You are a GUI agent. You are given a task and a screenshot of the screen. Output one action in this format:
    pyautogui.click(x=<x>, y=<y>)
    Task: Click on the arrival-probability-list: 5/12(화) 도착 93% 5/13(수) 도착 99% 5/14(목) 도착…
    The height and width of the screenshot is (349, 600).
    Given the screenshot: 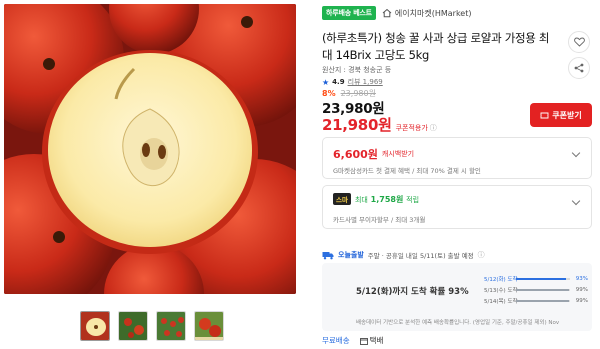 What is the action you would take?
    pyautogui.click(x=536, y=289)
    